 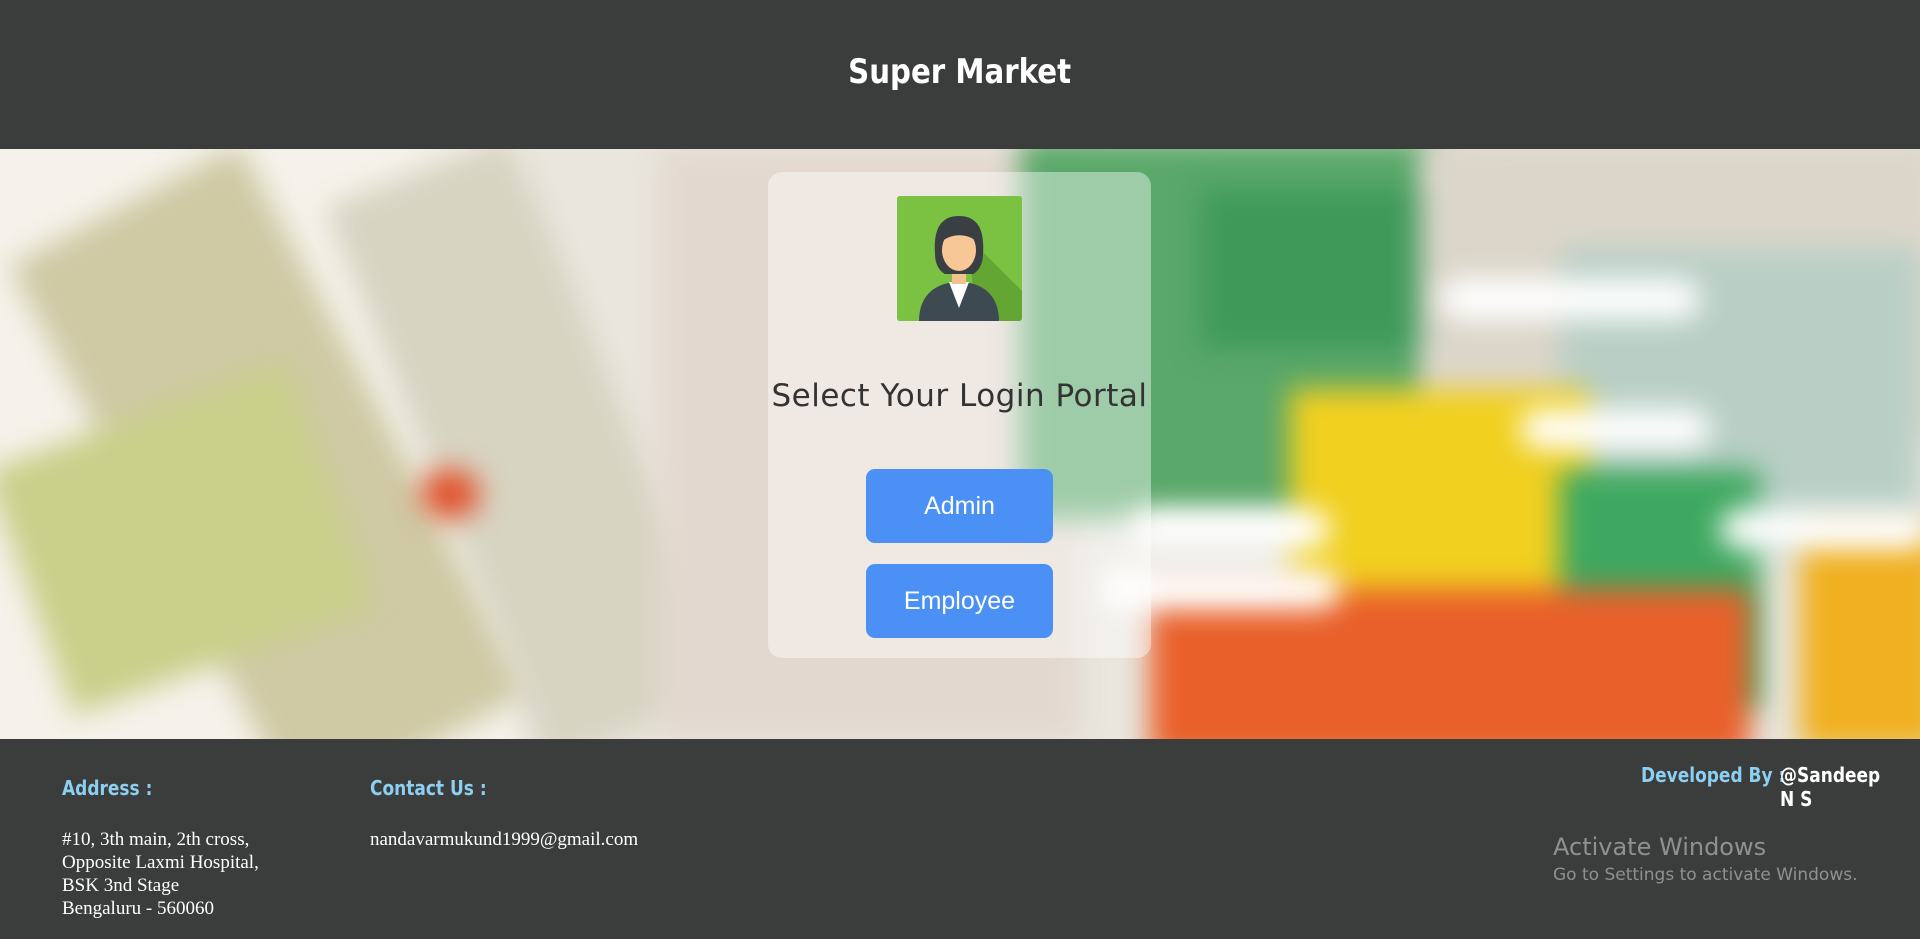 I want to click on employee-login-button: Employee, so click(x=959, y=601).